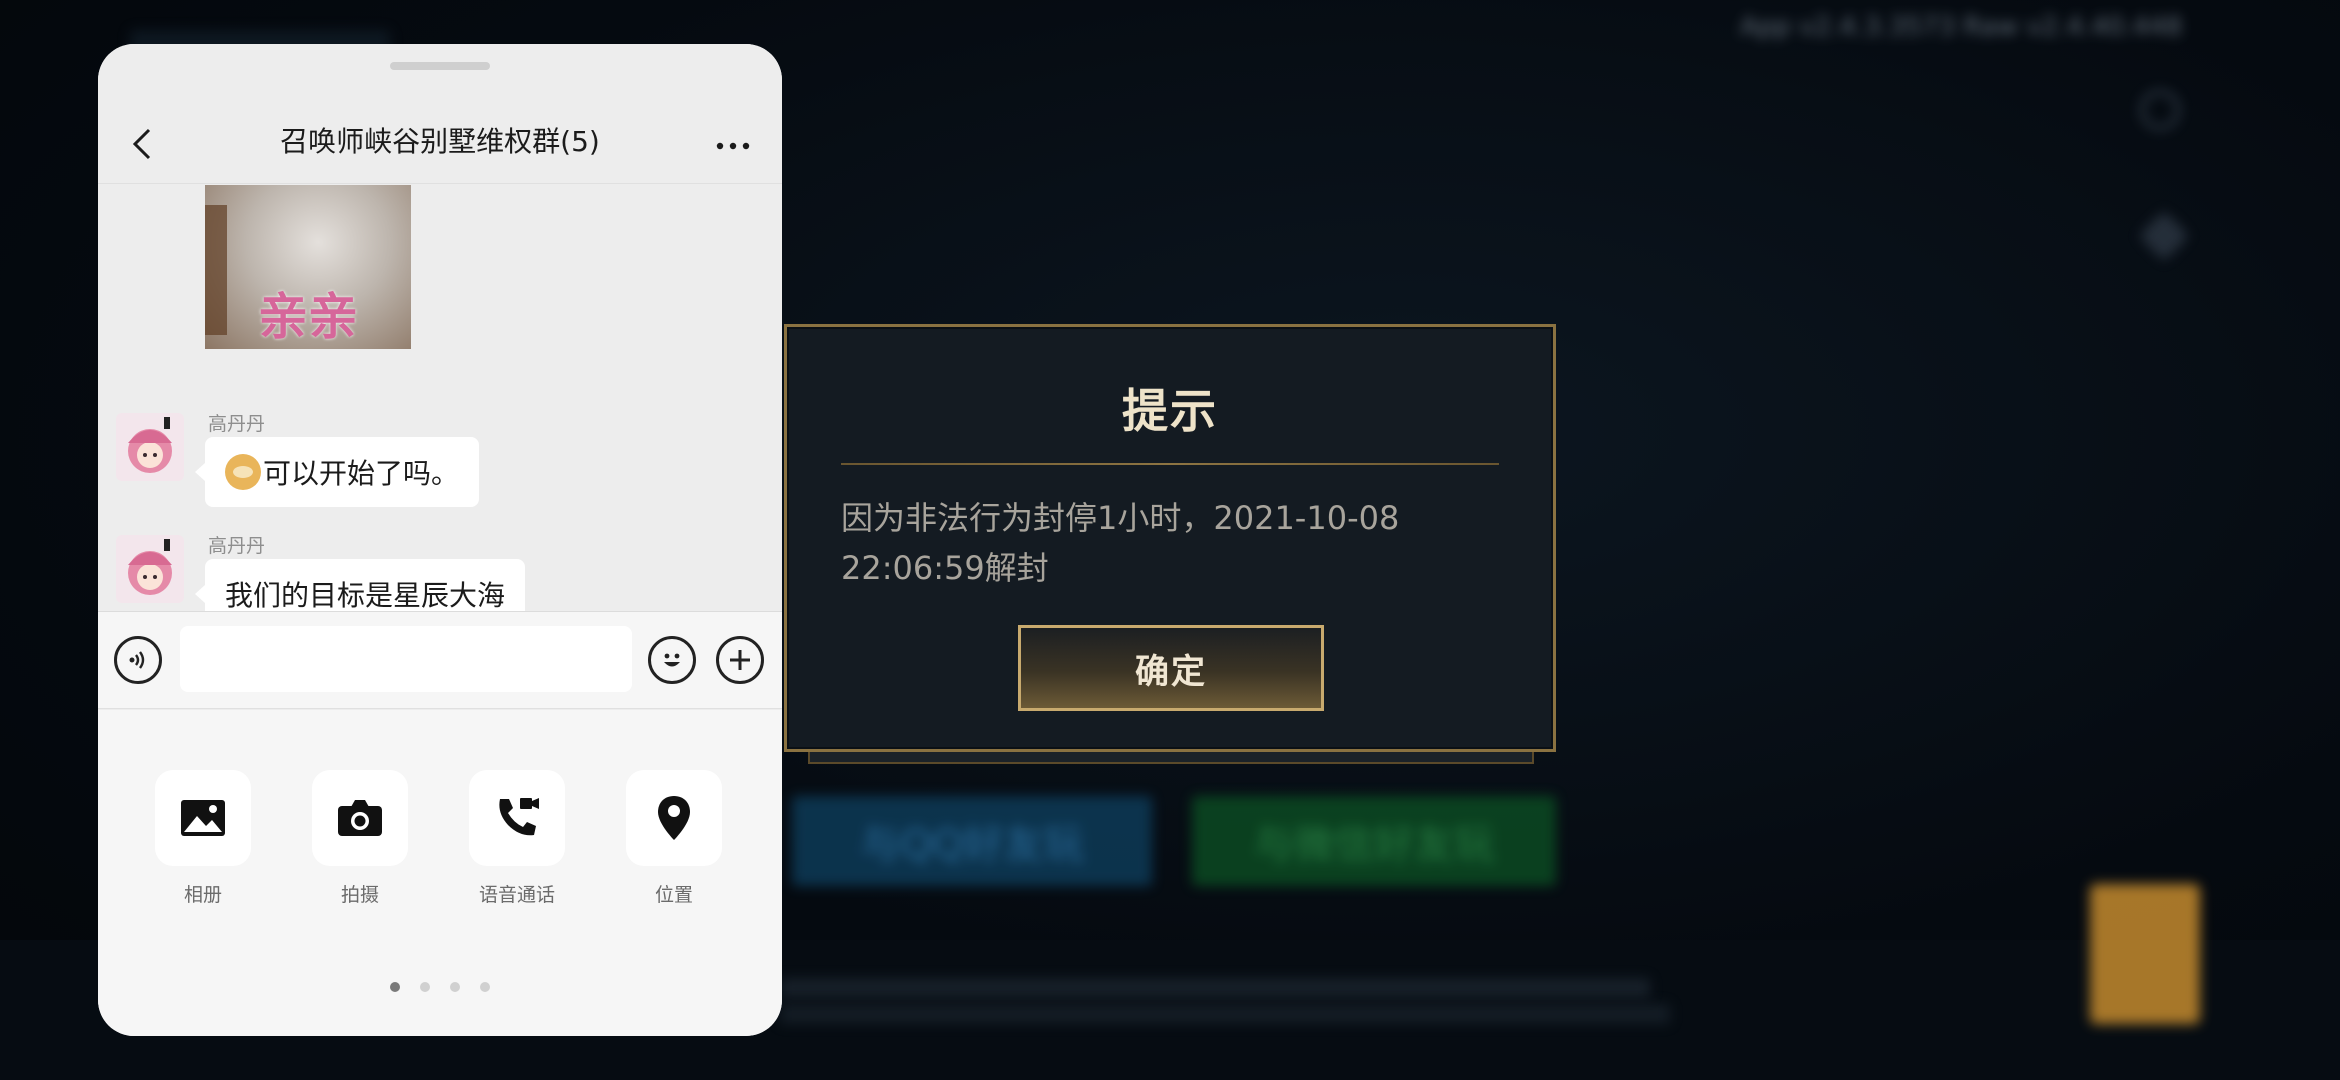 This screenshot has width=2340, height=1080. Describe the element at coordinates (308, 317) in the screenshot. I see `sticker-caption: 亲亲` at that location.